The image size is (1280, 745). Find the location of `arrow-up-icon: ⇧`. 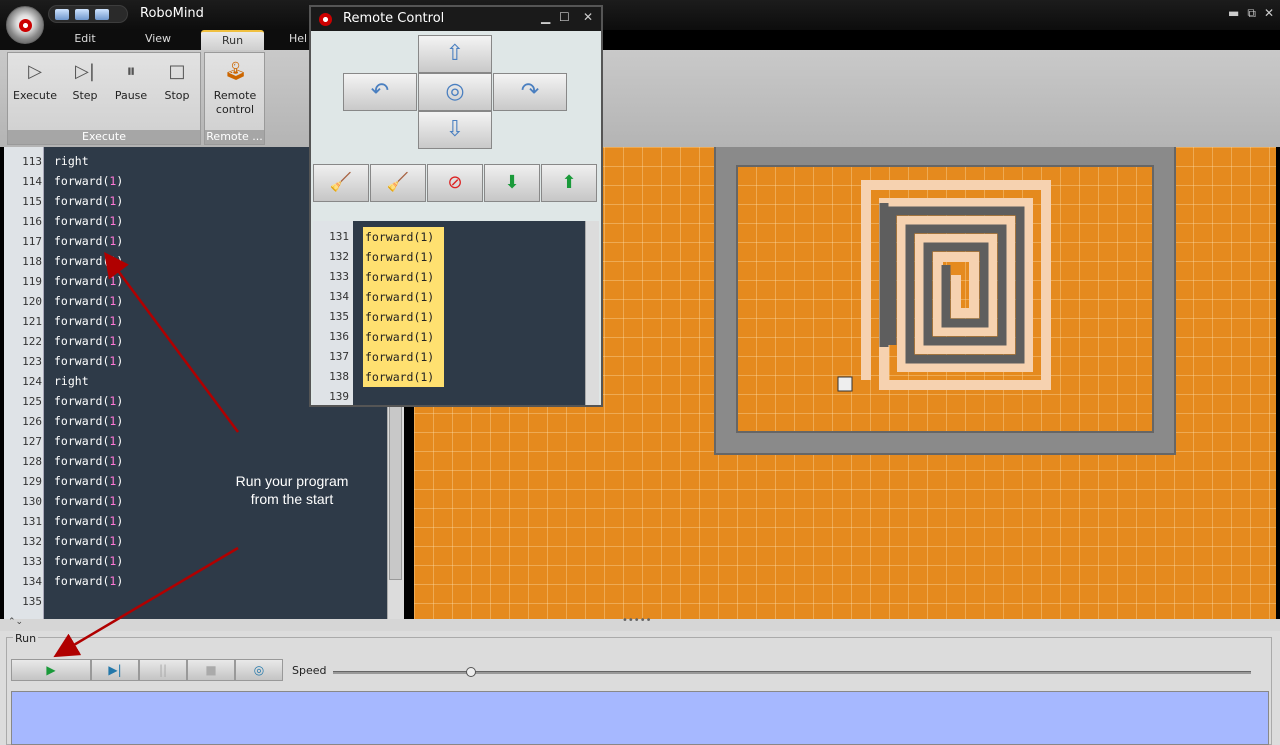

arrow-up-icon: ⇧ is located at coordinates (455, 53).